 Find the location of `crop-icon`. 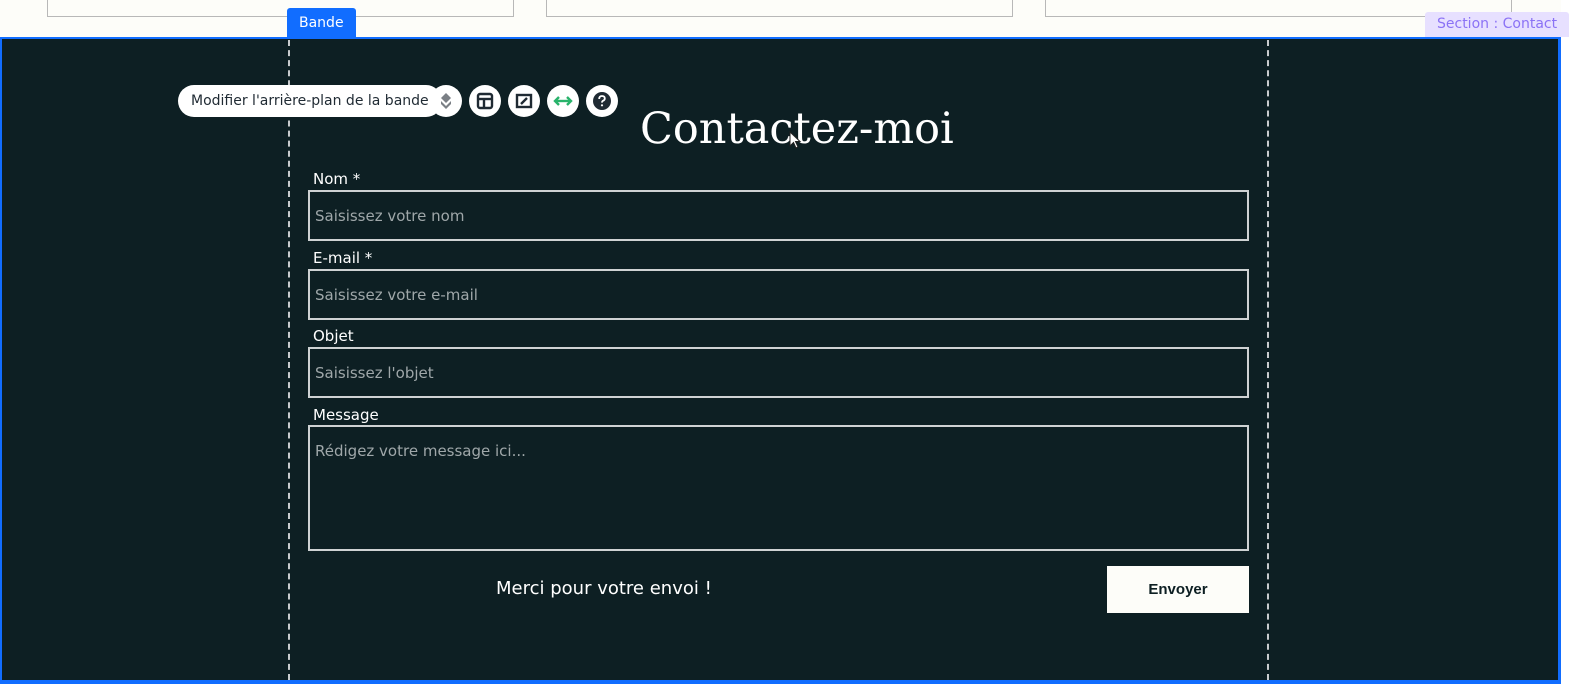

crop-icon is located at coordinates (524, 101).